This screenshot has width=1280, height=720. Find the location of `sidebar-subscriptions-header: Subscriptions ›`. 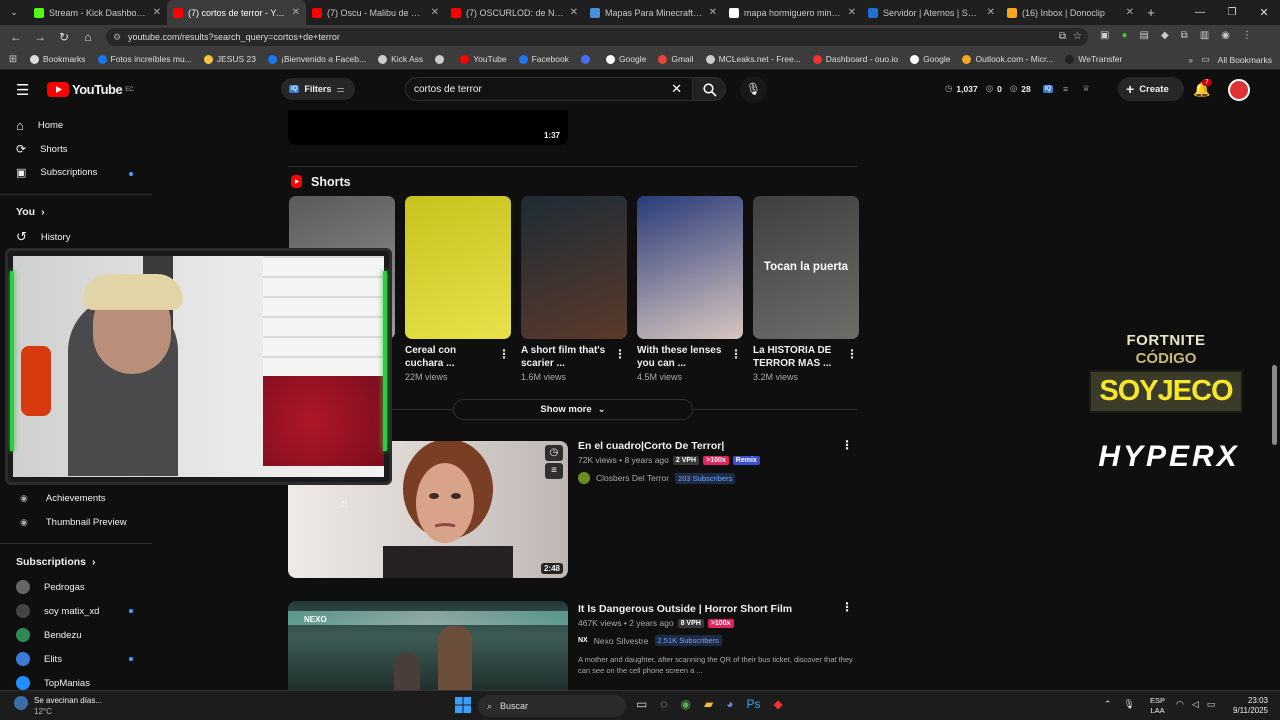

sidebar-subscriptions-header: Subscriptions › is located at coordinates (56, 562).